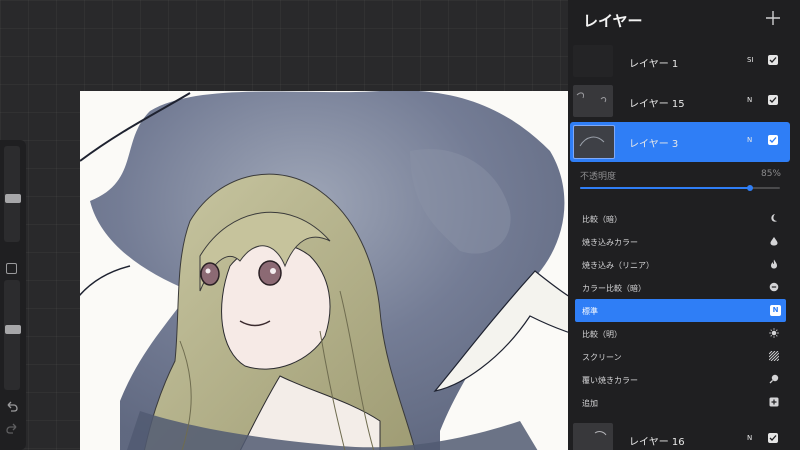 This screenshot has height=450, width=800. Describe the element at coordinates (11, 268) in the screenshot. I see `modify-square-button` at that location.